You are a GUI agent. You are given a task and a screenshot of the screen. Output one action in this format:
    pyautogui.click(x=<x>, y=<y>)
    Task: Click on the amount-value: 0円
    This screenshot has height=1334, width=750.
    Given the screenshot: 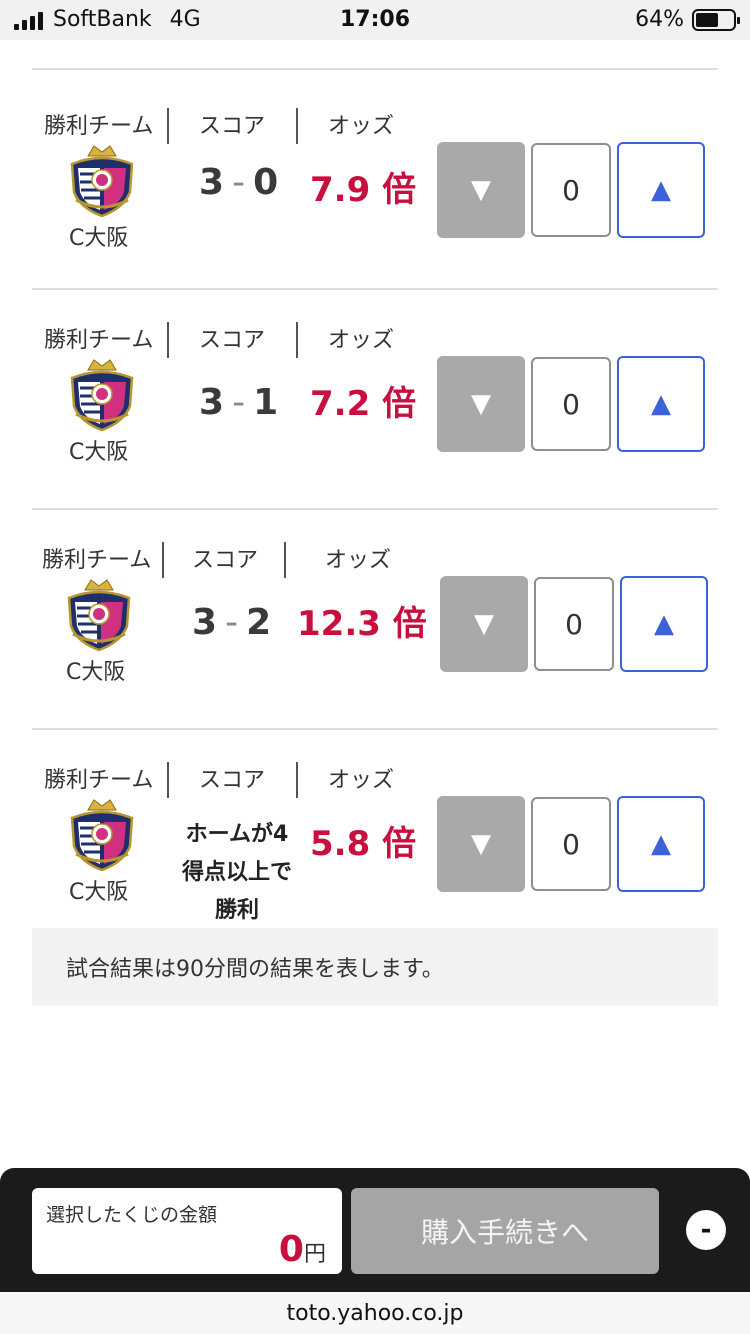 What is the action you would take?
    pyautogui.click(x=302, y=1249)
    